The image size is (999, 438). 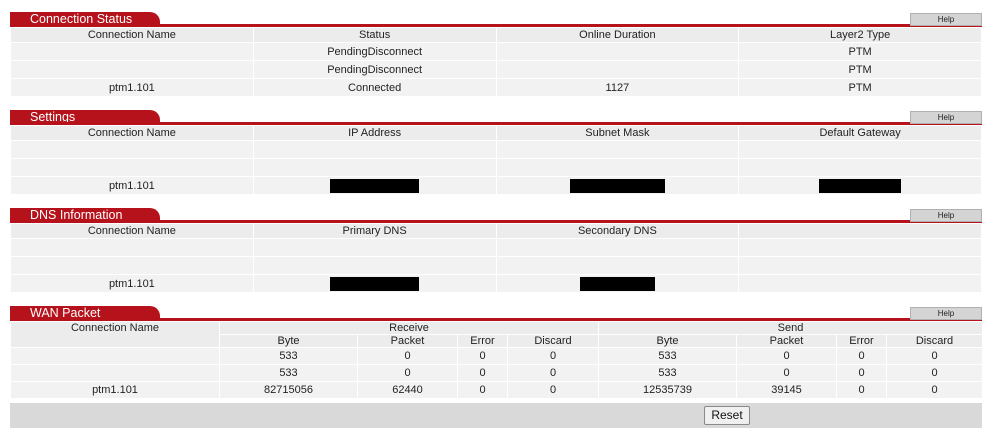 I want to click on default-gateway-cell, so click(x=860, y=185).